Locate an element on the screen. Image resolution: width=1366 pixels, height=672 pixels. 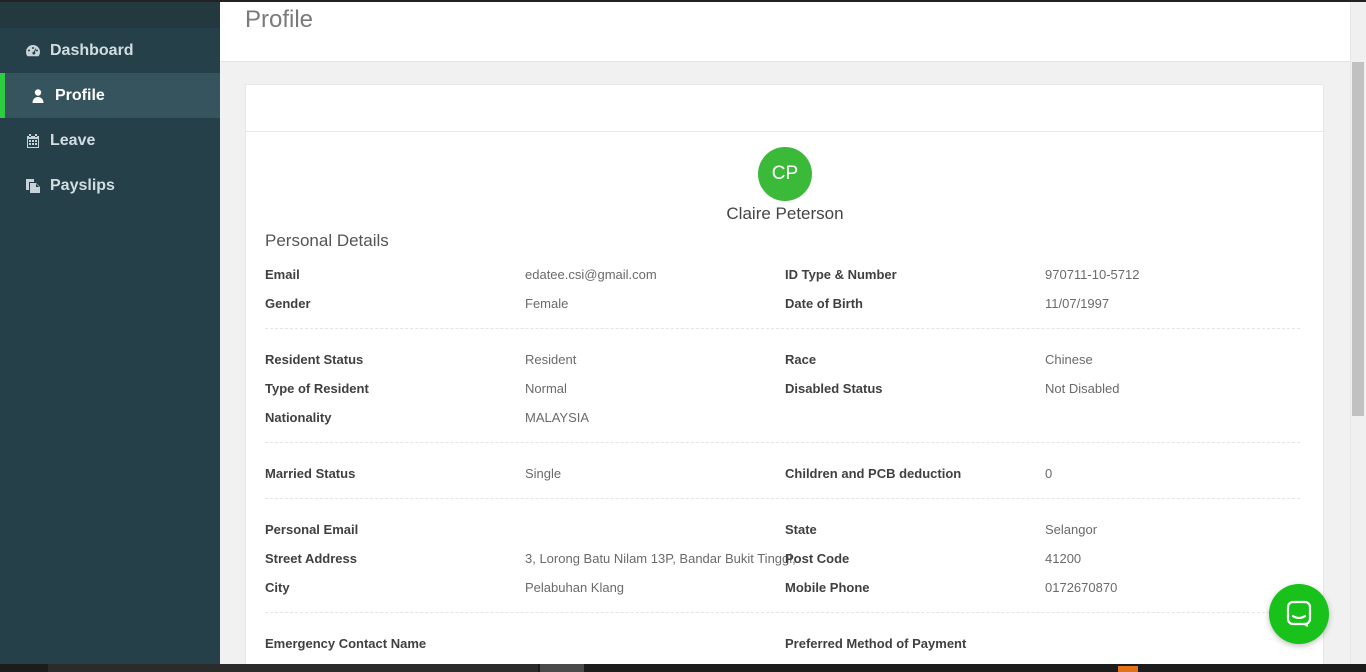
field-value: 41200 is located at coordinates (1063, 558).